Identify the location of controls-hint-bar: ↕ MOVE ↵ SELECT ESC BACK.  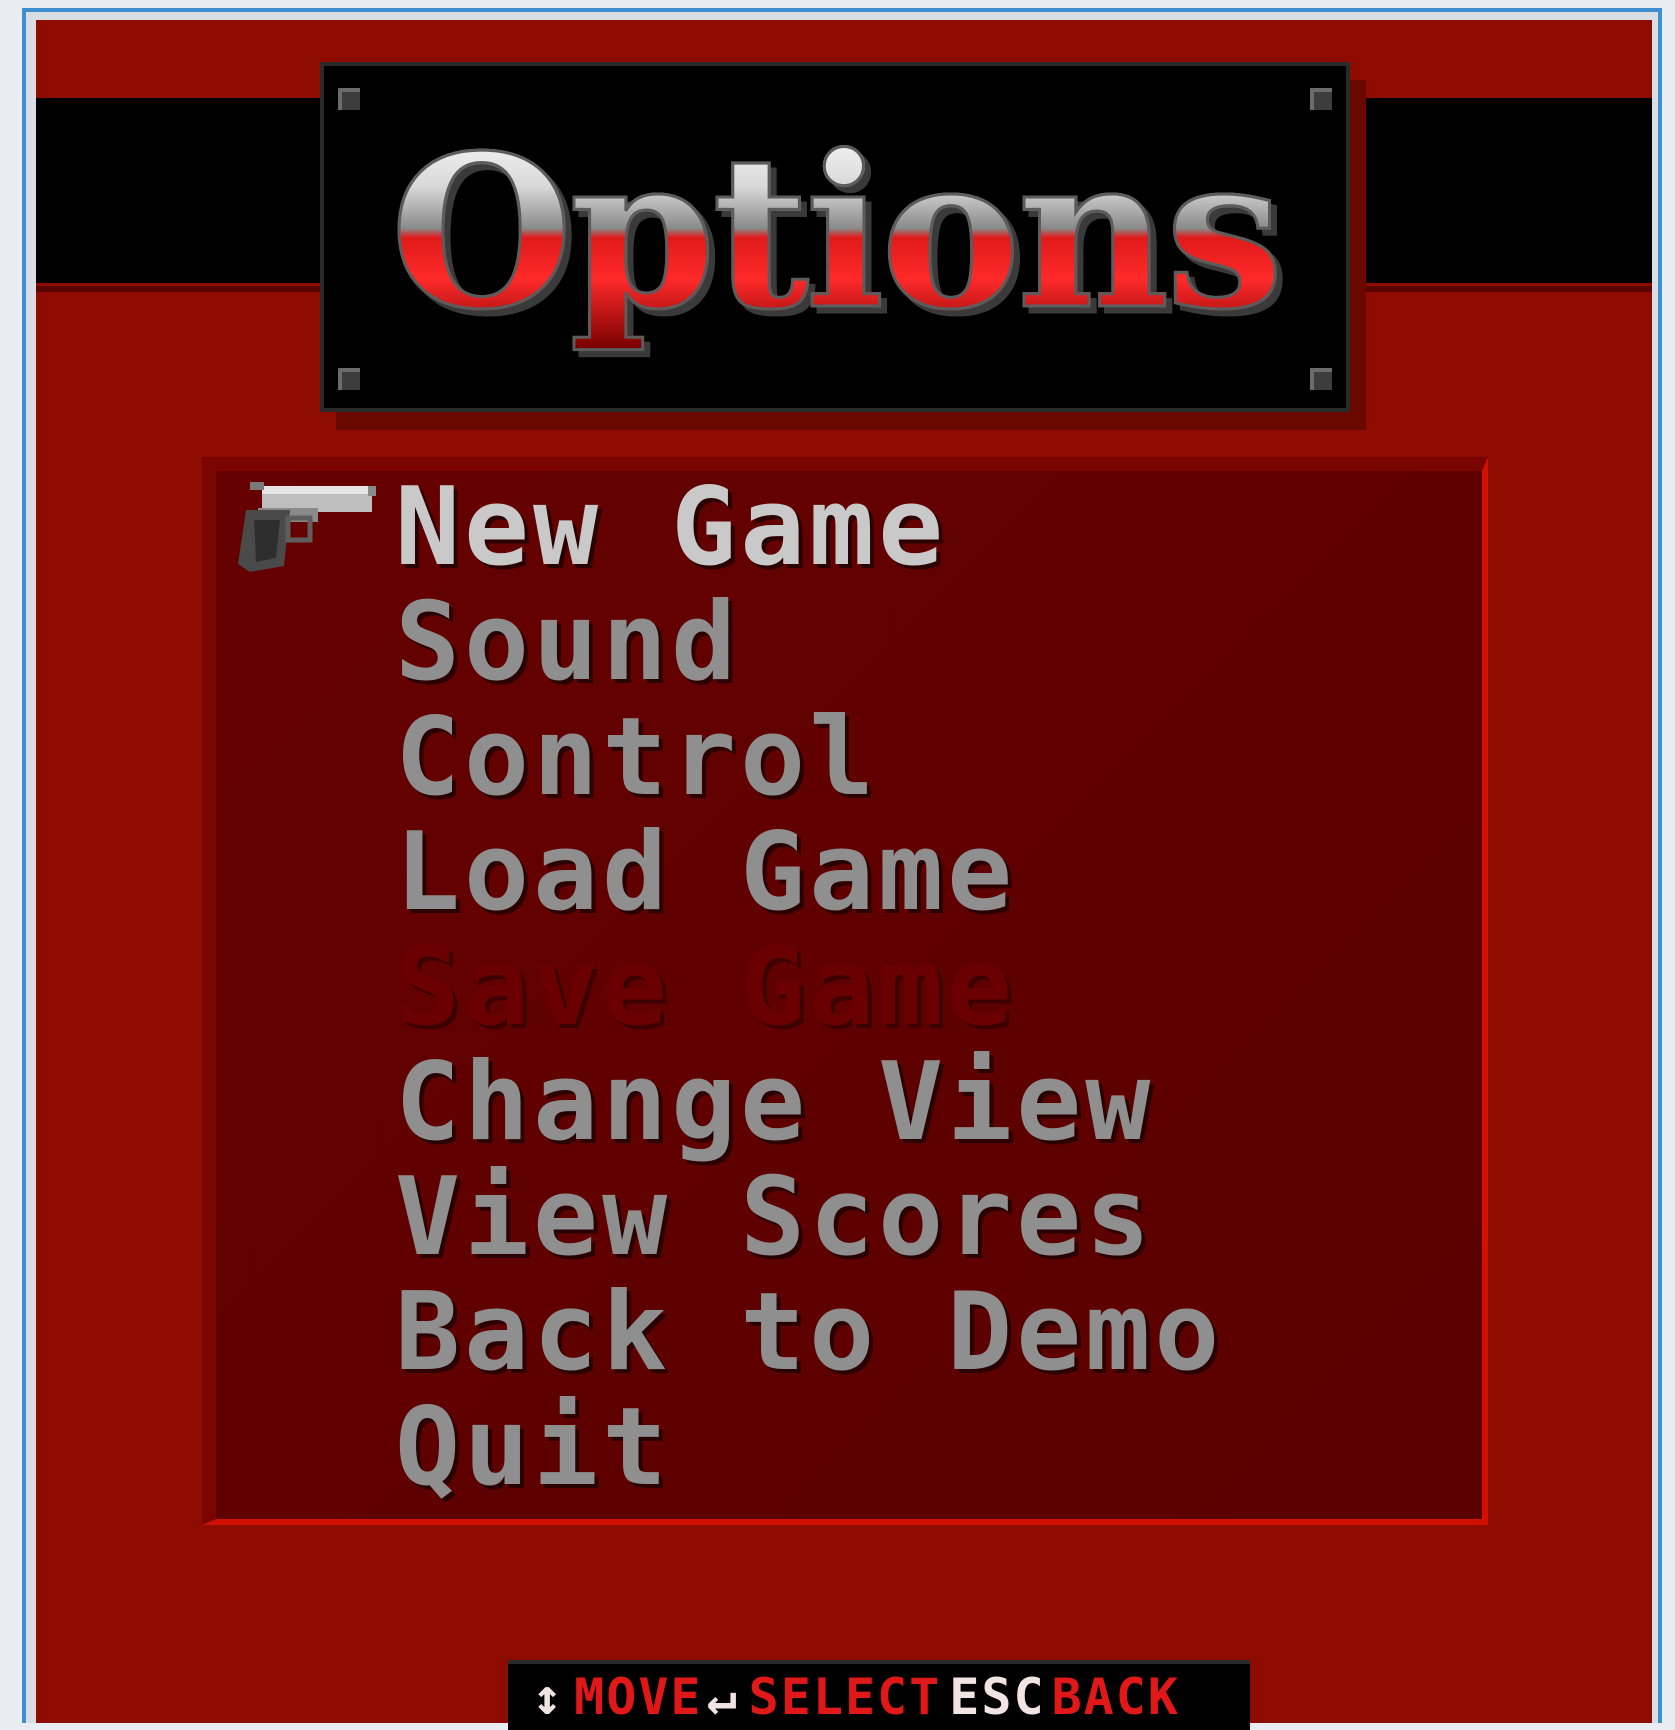
(879, 1695).